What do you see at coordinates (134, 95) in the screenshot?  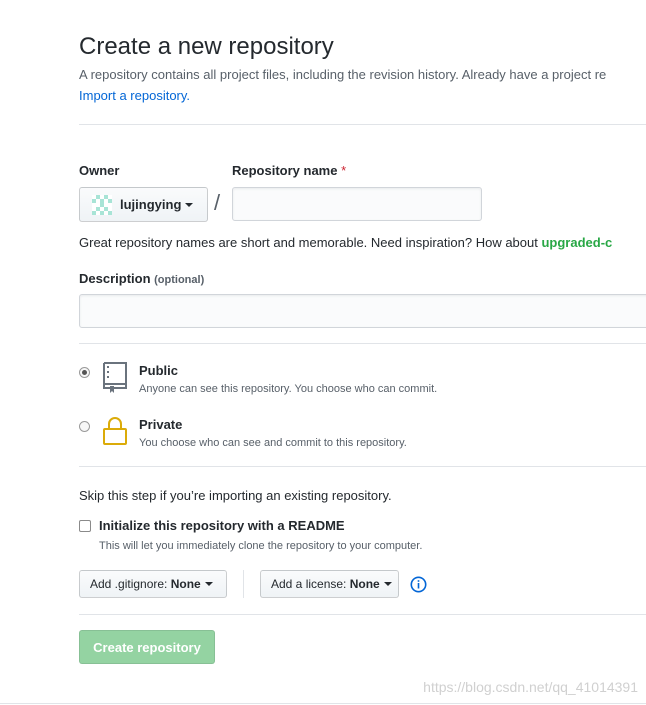 I see `import-repository-link: Import a repository.` at bounding box center [134, 95].